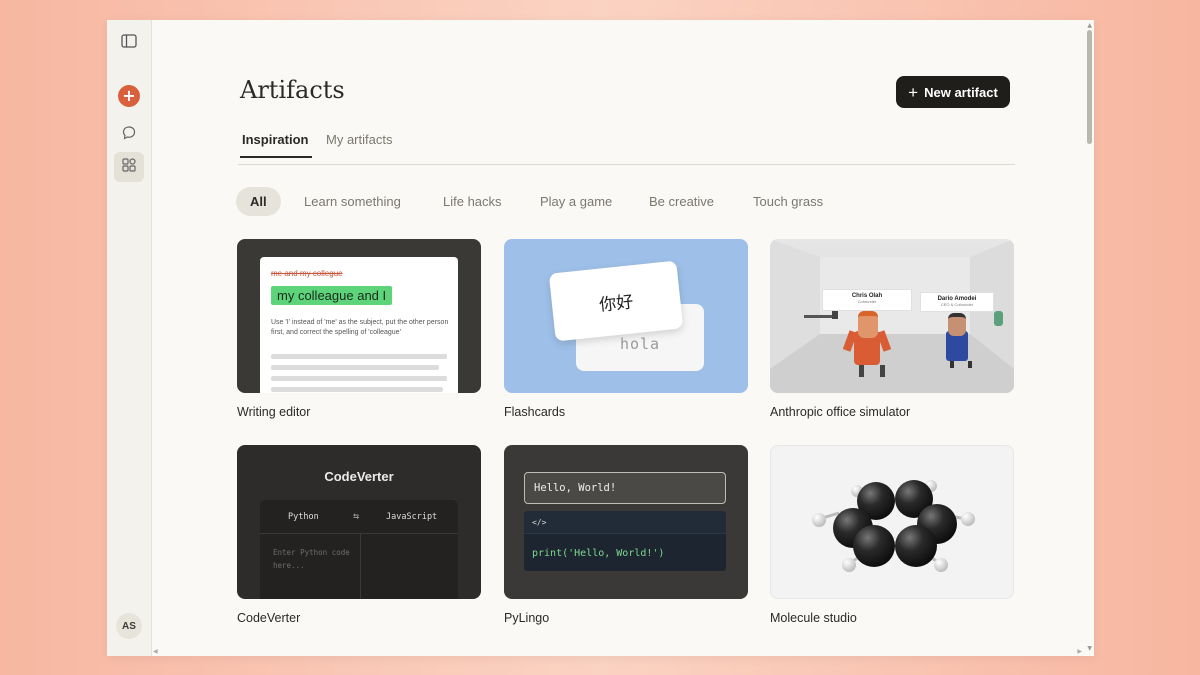 This screenshot has width=1200, height=675. What do you see at coordinates (360, 566) in the screenshot?
I see `panel-divider` at bounding box center [360, 566].